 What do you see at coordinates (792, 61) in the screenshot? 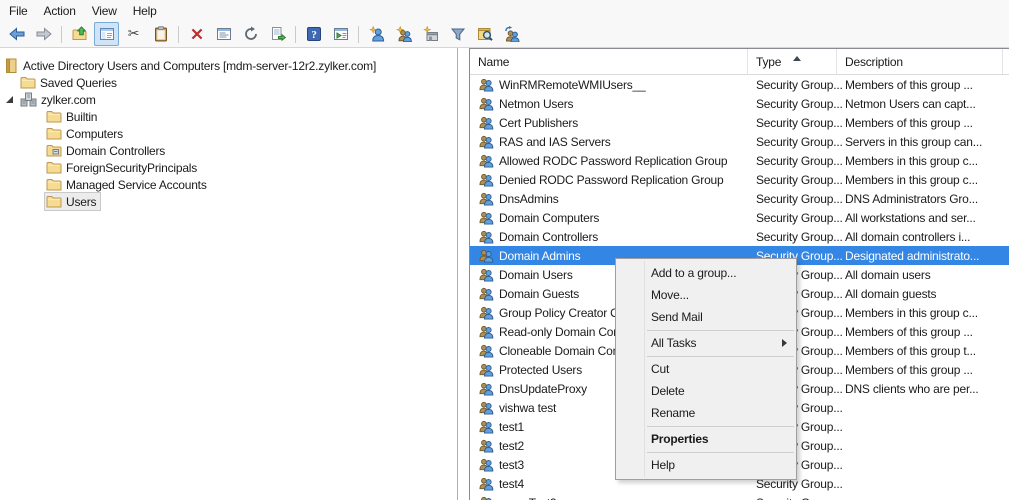
I see `column-header-type: Type` at bounding box center [792, 61].